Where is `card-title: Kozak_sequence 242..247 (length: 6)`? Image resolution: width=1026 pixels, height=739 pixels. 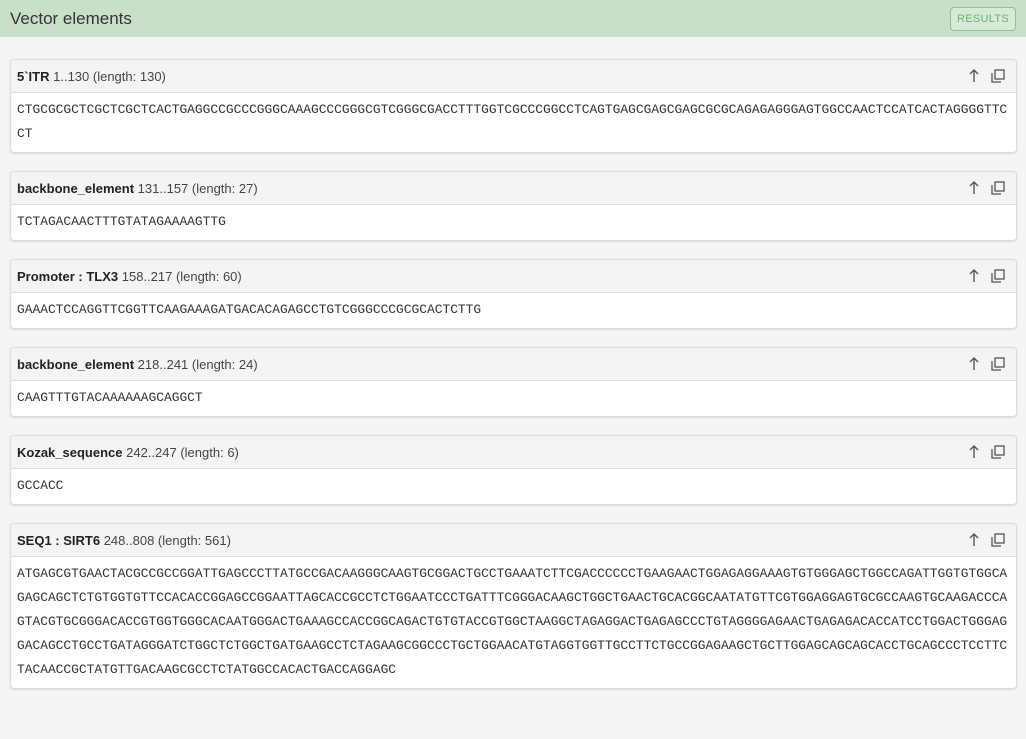 card-title: Kozak_sequence 242..247 (length: 6) is located at coordinates (128, 452).